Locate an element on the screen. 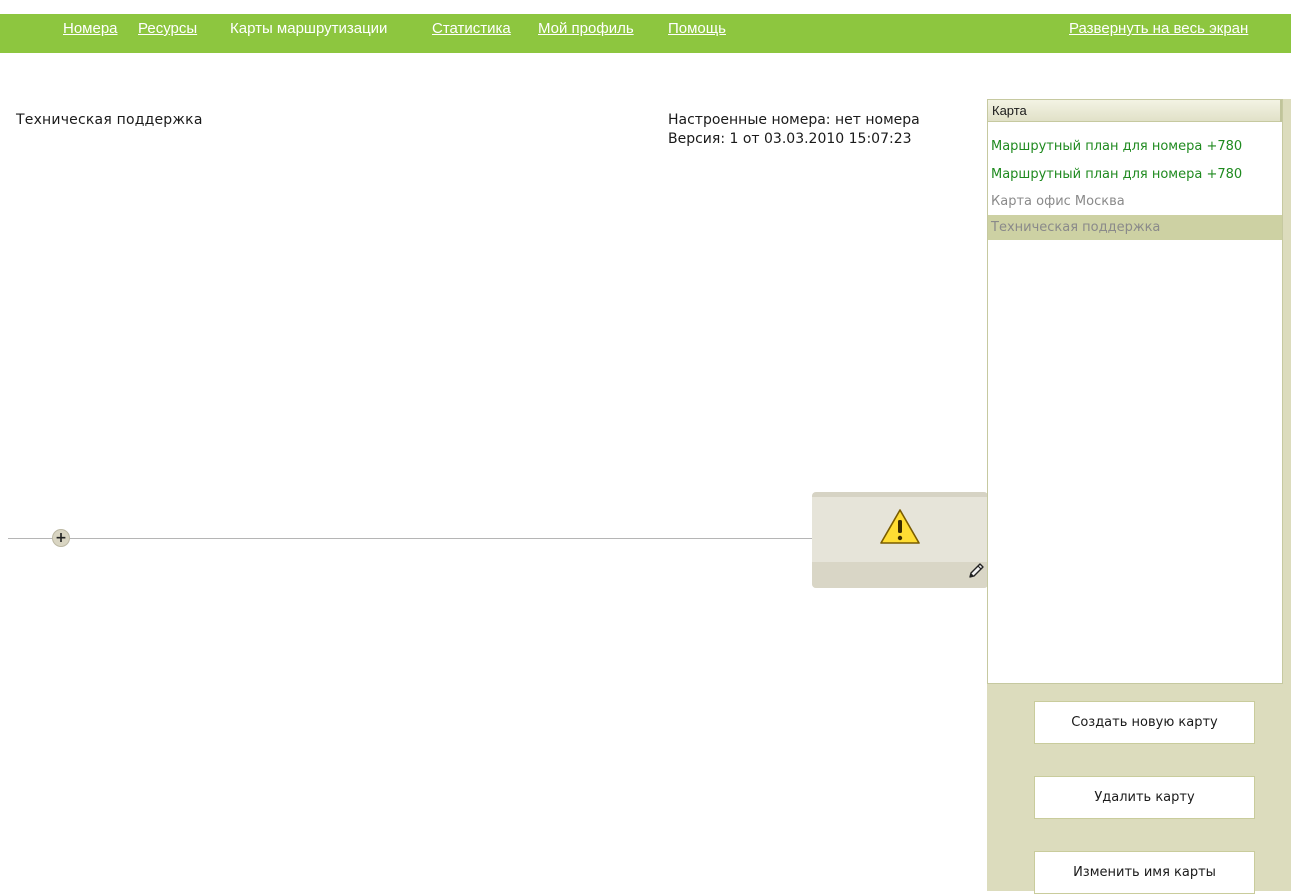 The width and height of the screenshot is (1291, 894). node-footer is located at coordinates (900, 575).